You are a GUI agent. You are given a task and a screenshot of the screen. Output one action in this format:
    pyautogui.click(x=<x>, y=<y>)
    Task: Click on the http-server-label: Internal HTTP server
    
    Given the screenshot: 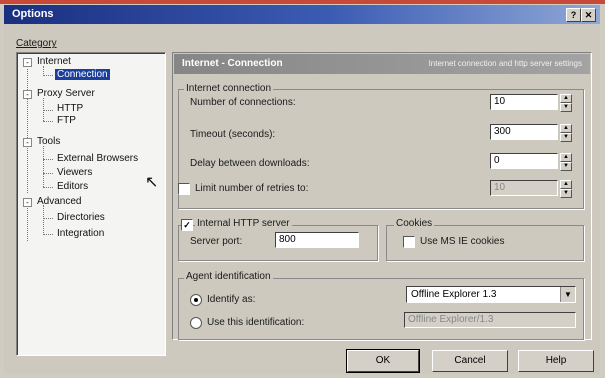 What is the action you would take?
    pyautogui.click(x=243, y=223)
    